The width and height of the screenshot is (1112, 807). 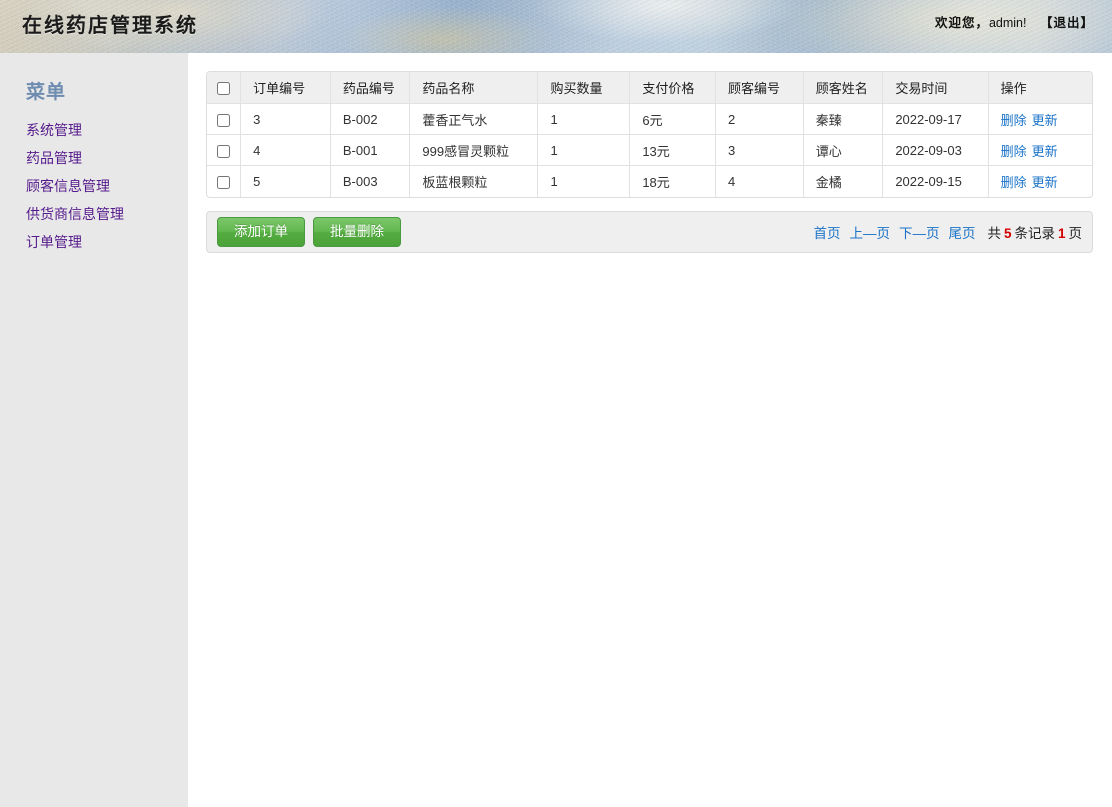 I want to click on select-all-header-cell, so click(x=224, y=88).